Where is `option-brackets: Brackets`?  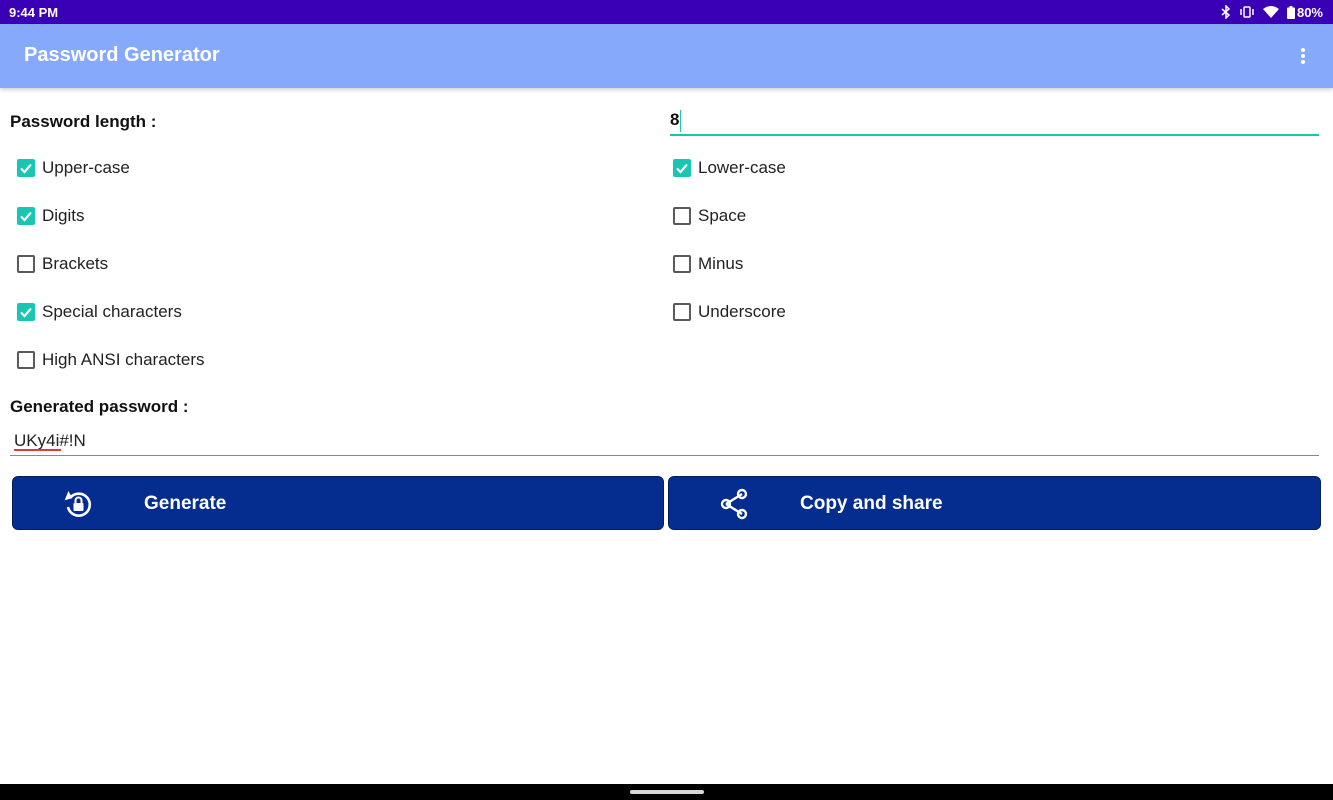 option-brackets: Brackets is located at coordinates (62, 264).